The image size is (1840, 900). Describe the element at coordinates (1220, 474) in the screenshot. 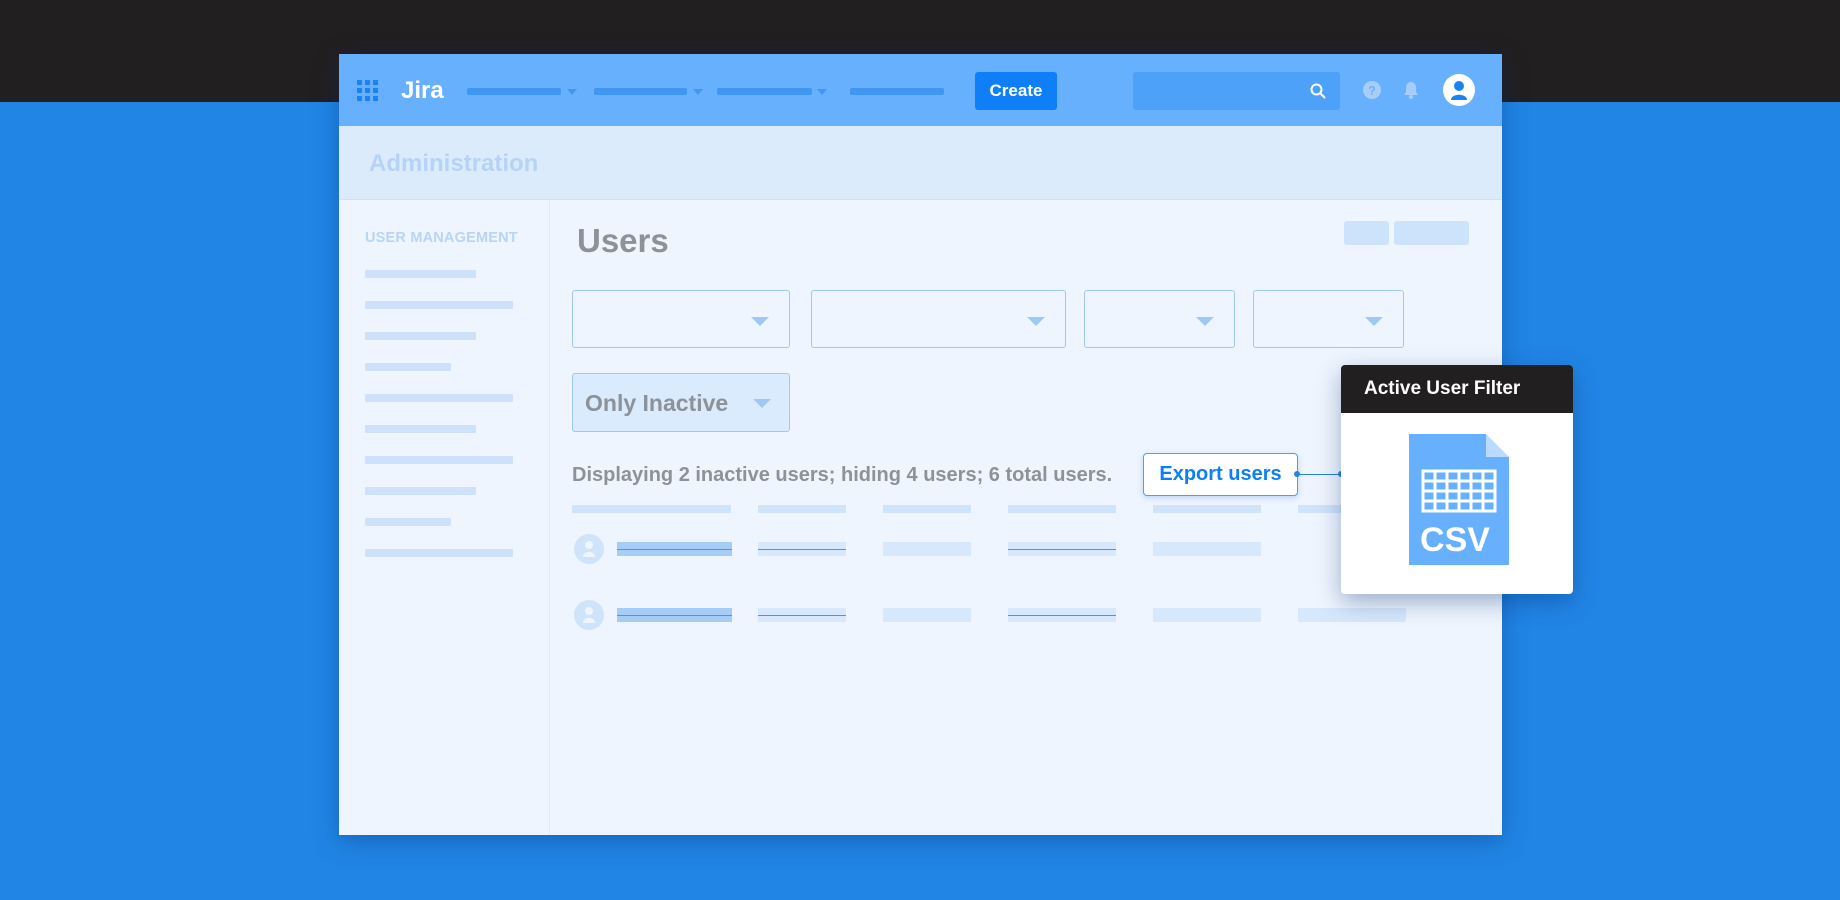

I see `export-users-button: Export users` at that location.